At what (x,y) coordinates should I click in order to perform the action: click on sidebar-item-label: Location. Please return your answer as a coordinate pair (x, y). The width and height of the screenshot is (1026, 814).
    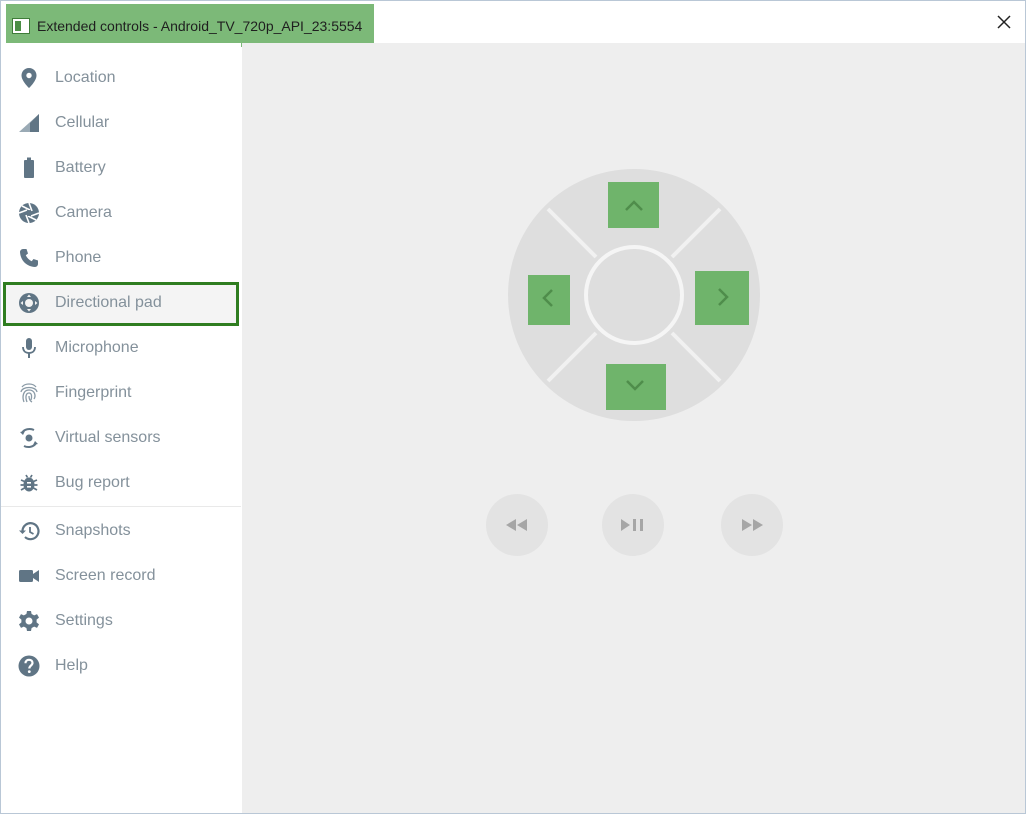
    Looking at the image, I should click on (85, 77).